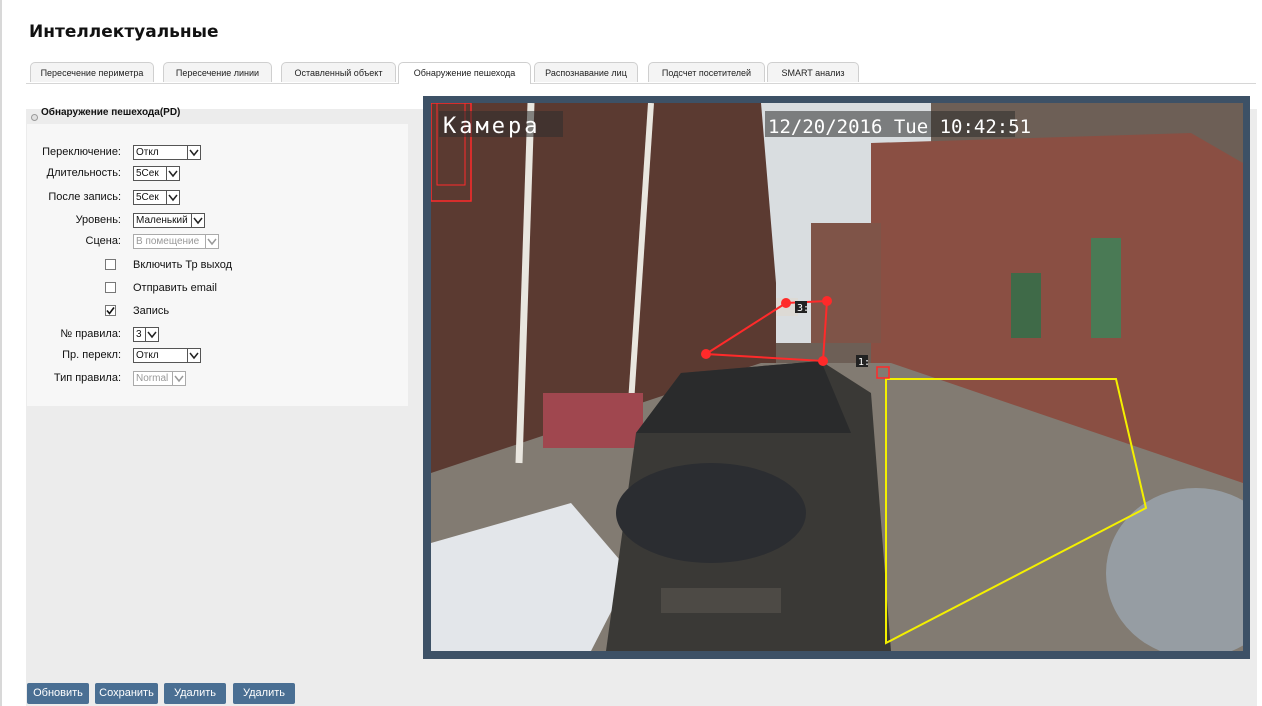  Describe the element at coordinates (90, 334) in the screenshot. I see `rule-number-label: № правила:` at that location.